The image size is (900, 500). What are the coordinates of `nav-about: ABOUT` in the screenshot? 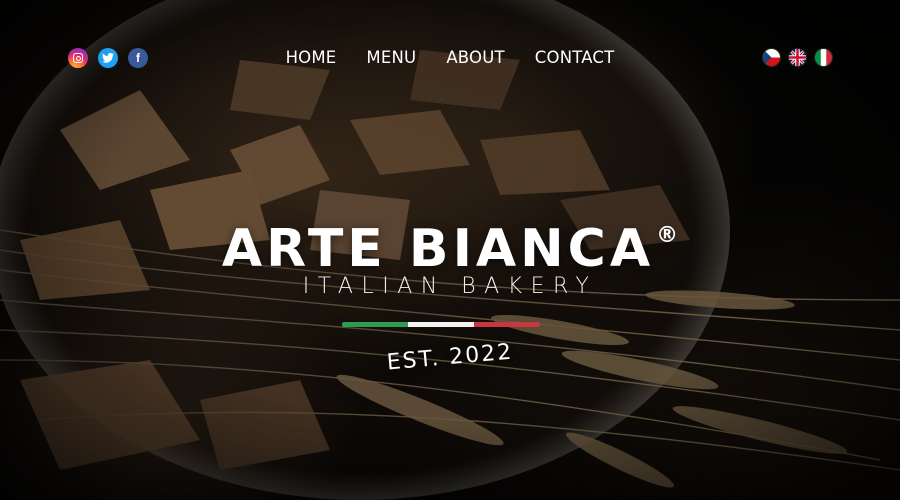 It's located at (475, 58).